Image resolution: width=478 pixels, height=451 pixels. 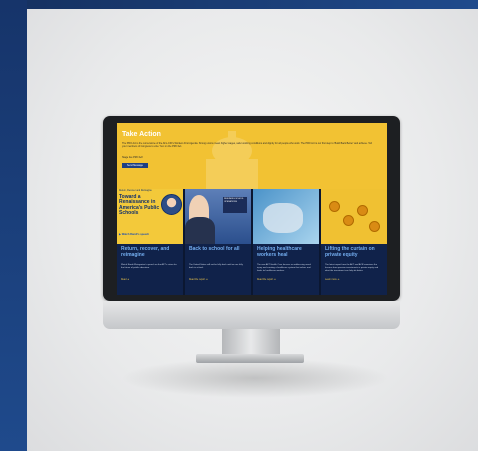 What do you see at coordinates (135, 165) in the screenshot?
I see `send-message-button: Send Message` at bounding box center [135, 165].